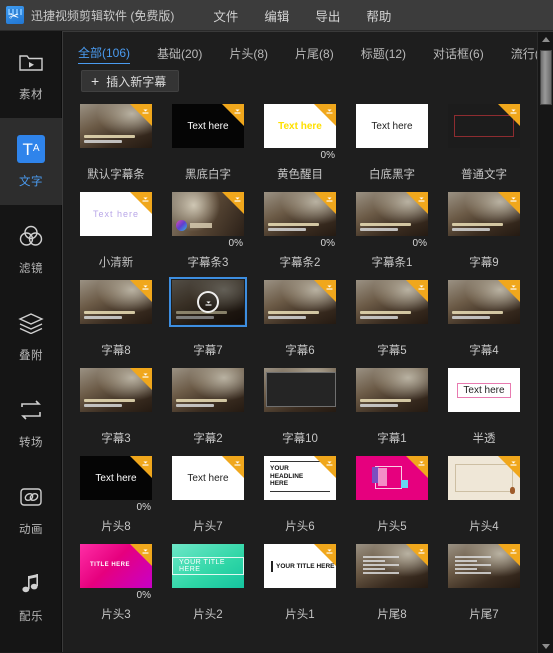  I want to click on tab-5: 对话框(6), so click(458, 54).